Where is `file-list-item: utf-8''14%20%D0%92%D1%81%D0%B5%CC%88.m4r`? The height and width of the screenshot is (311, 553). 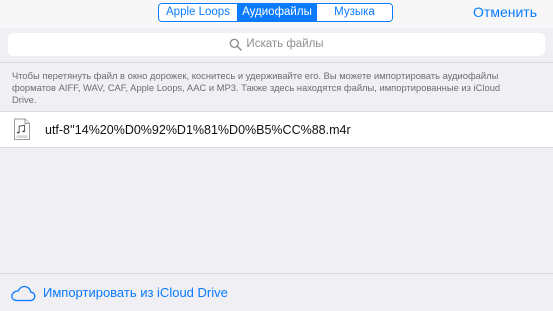 file-list-item: utf-8''14%20%D0%92%D1%81%D0%B5%CC%88.m4r is located at coordinates (276, 129).